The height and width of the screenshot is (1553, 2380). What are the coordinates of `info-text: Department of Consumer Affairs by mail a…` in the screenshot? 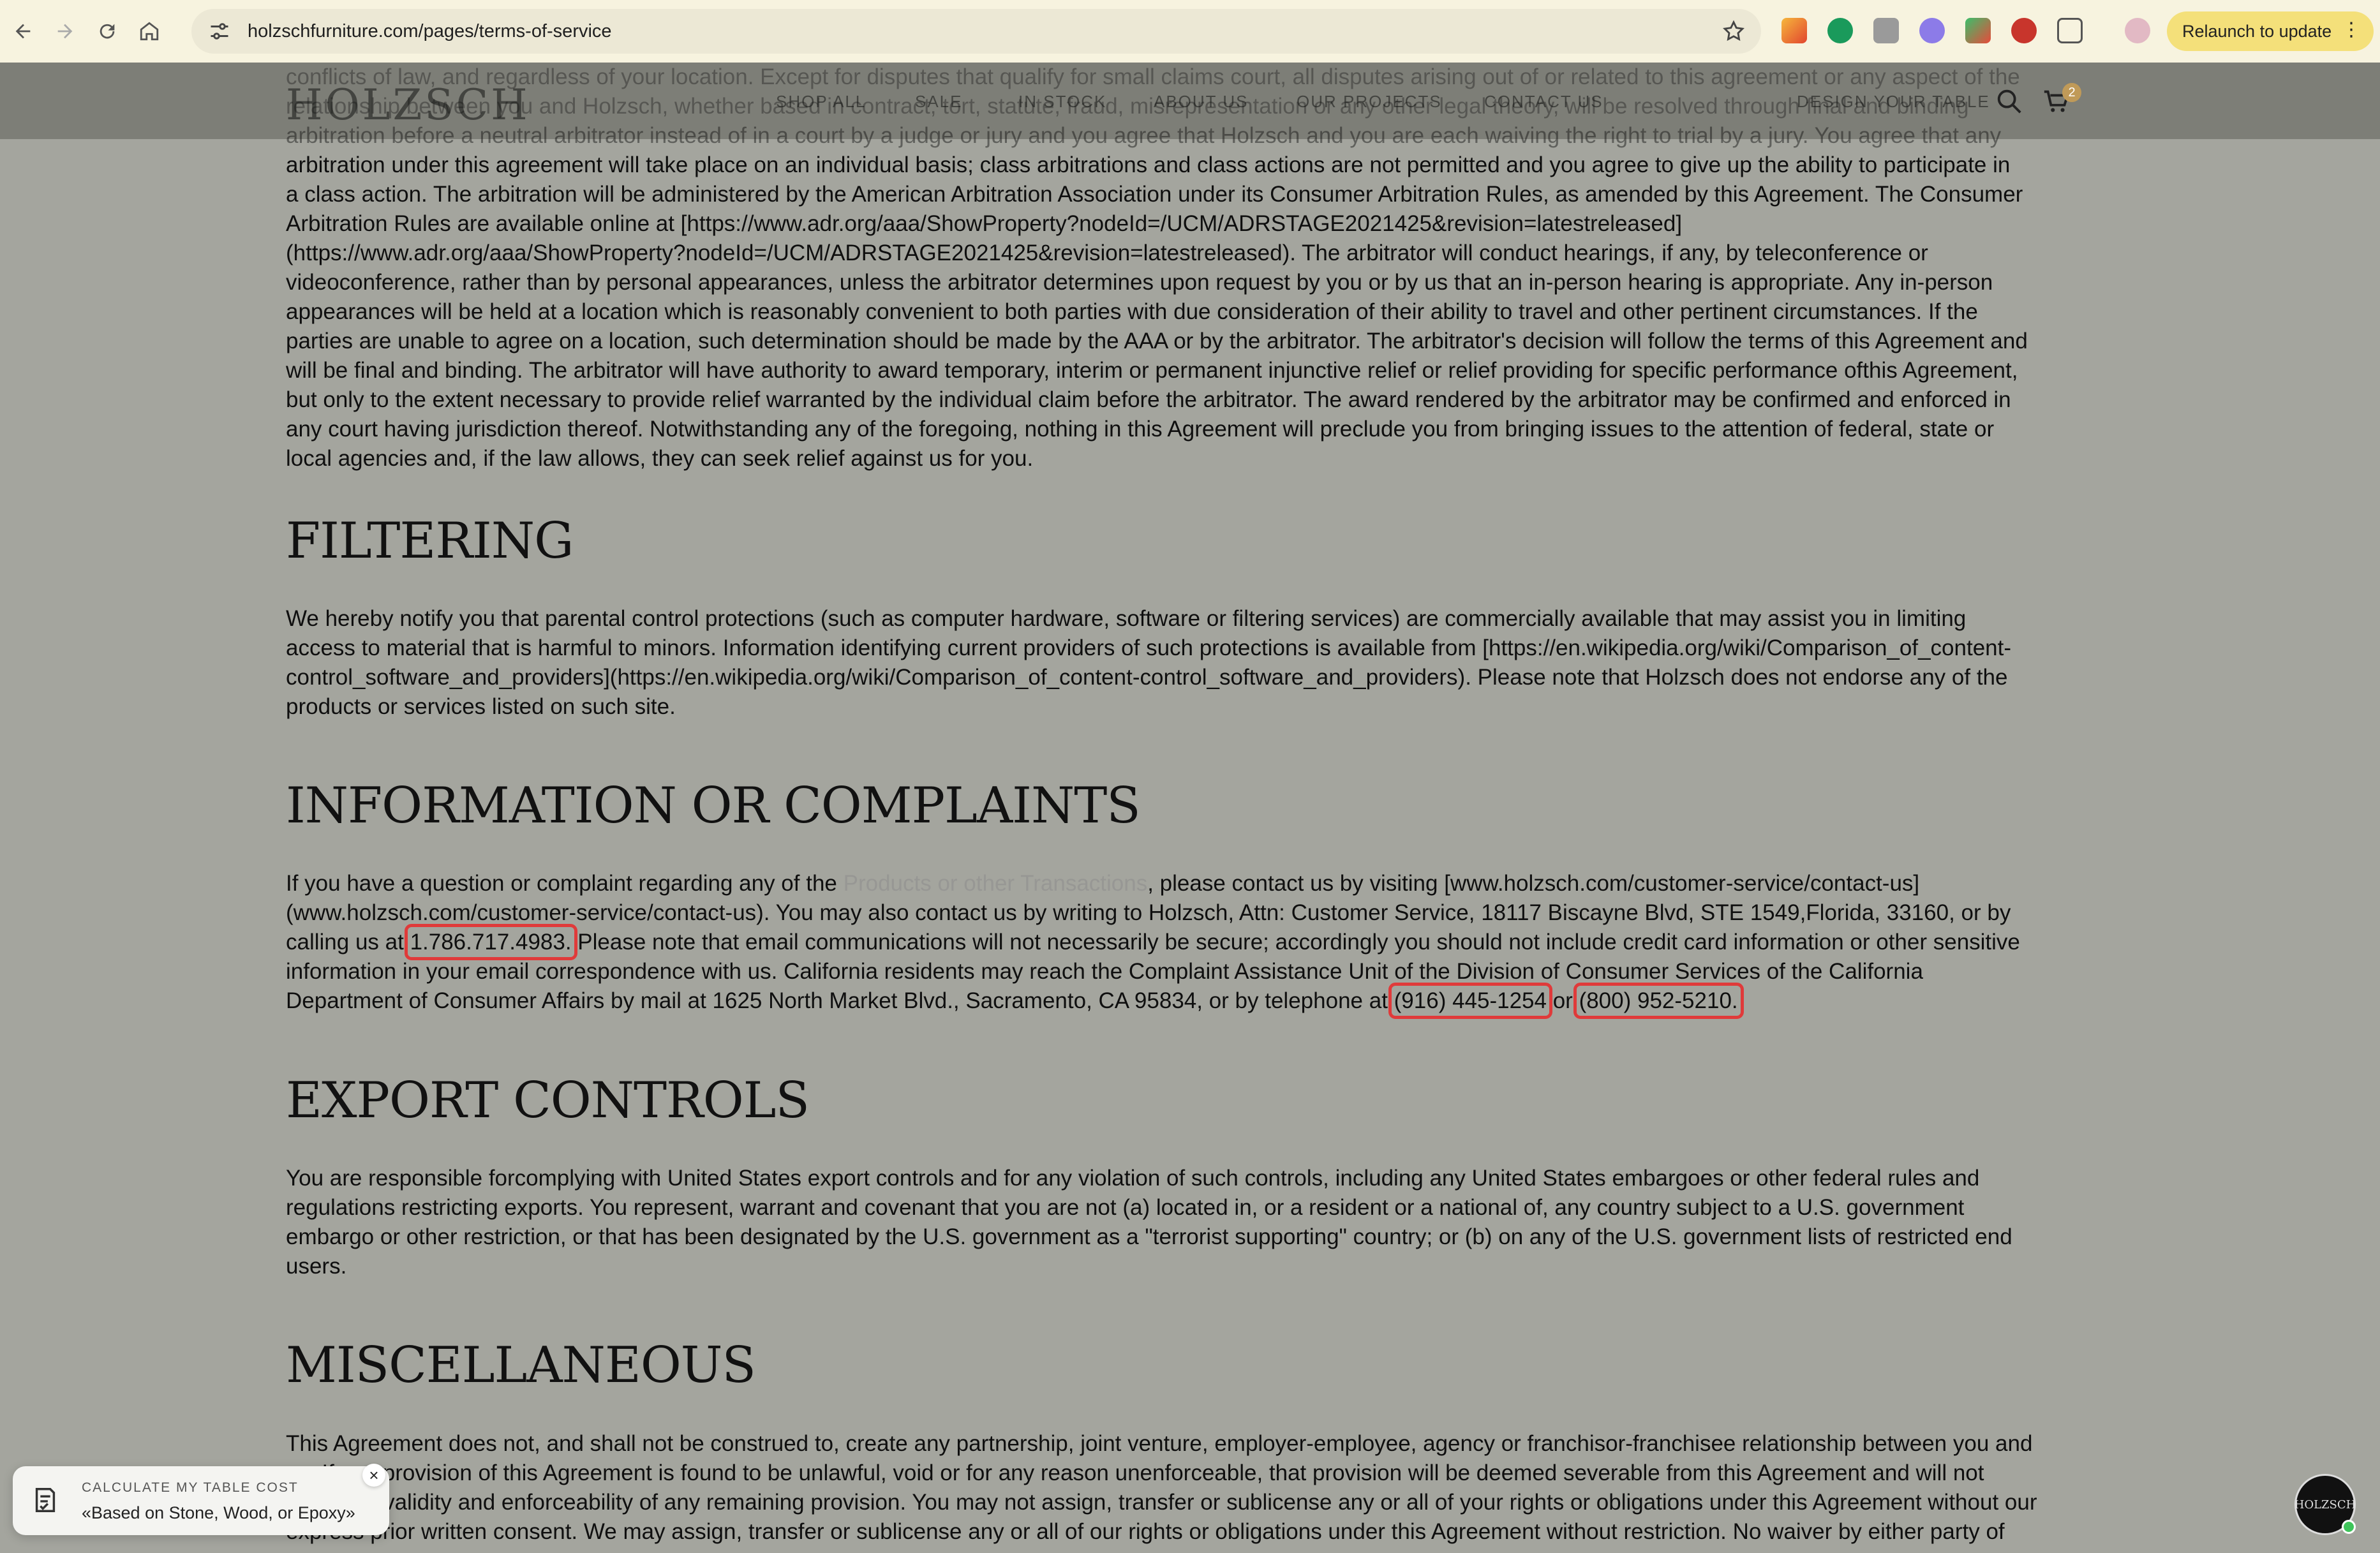 It's located at (840, 1001).